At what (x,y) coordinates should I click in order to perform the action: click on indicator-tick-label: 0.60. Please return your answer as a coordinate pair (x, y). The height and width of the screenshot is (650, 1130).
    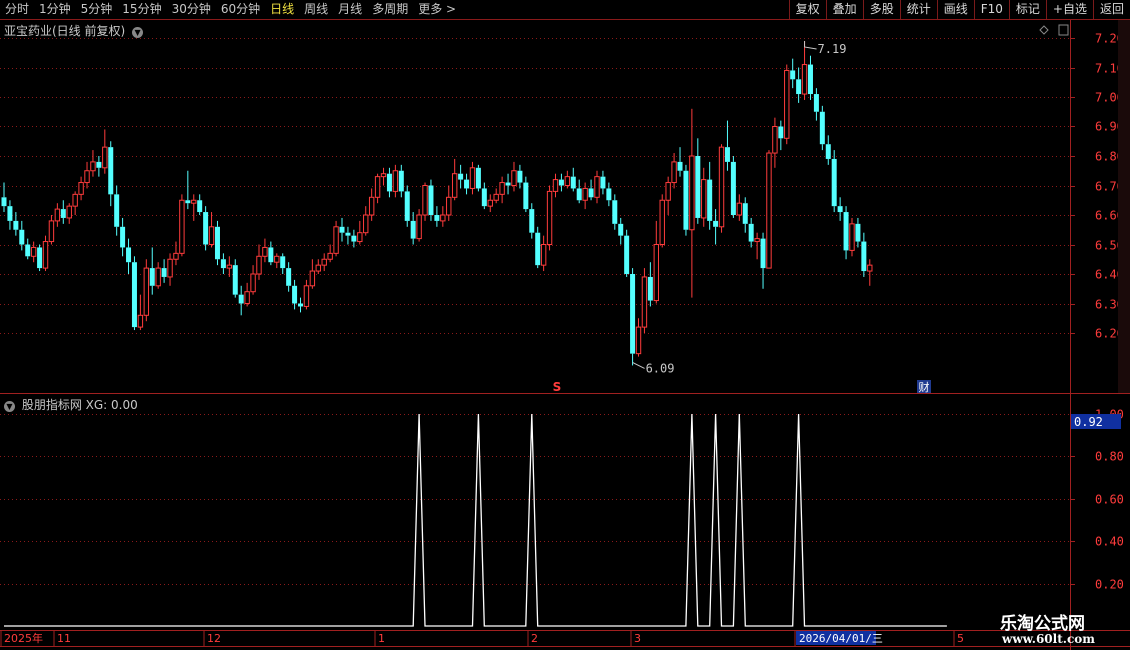
    Looking at the image, I should click on (1109, 500).